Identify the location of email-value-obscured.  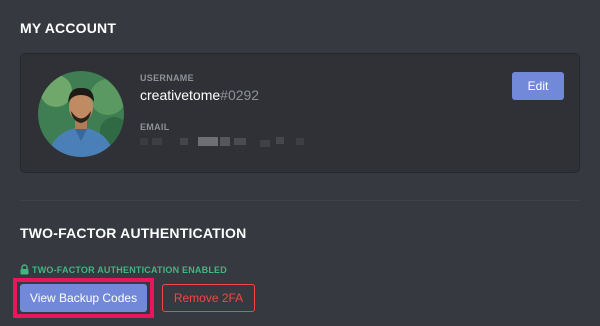
(225, 142).